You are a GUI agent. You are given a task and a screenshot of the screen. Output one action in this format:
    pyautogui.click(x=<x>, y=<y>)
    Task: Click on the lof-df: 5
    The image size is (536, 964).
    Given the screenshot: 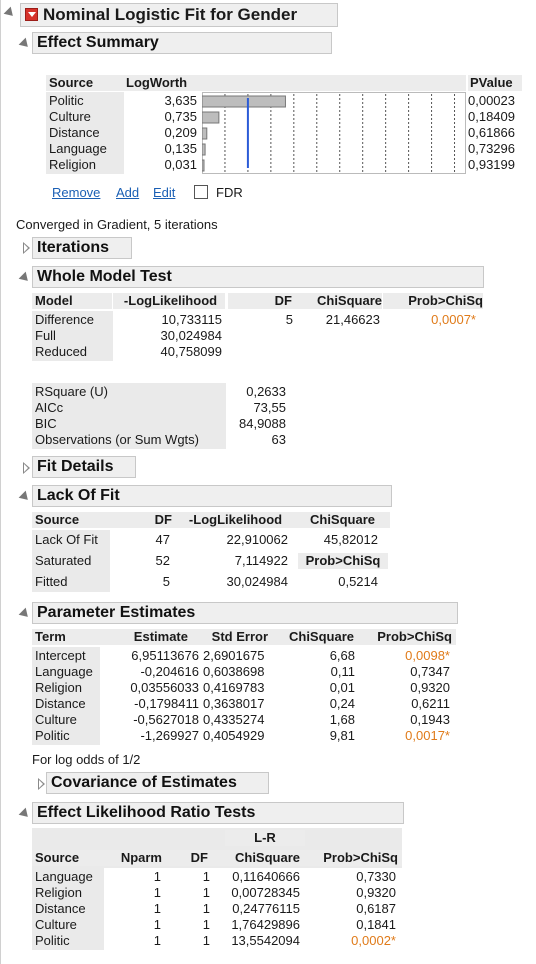 What is the action you would take?
    pyautogui.click(x=166, y=581)
    